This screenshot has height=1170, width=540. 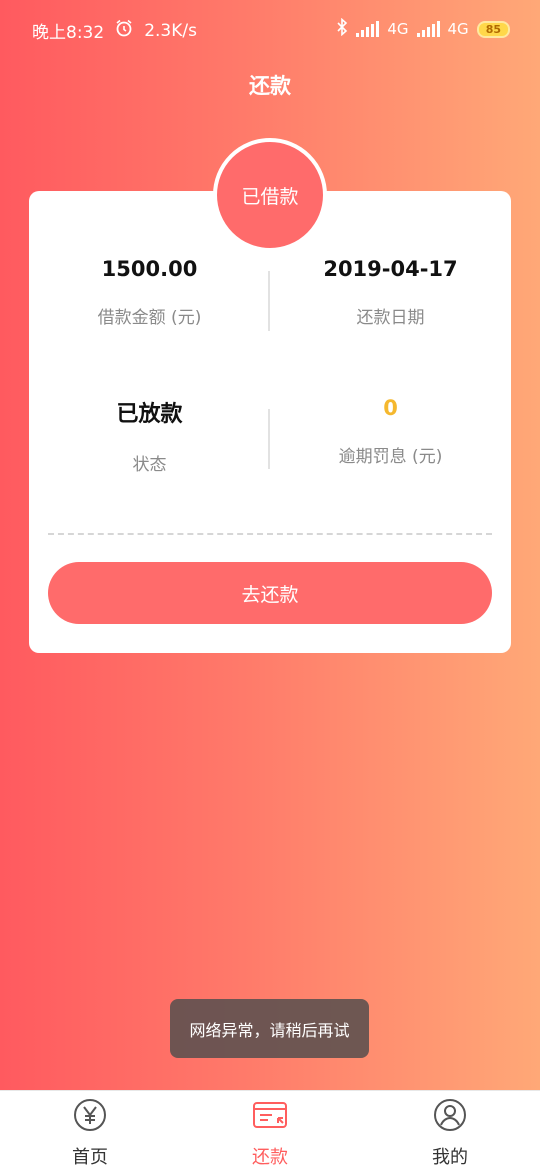 I want to click on status-bar: 晚上8:32 2.3K/s 4G 4G 85, so click(x=270, y=30).